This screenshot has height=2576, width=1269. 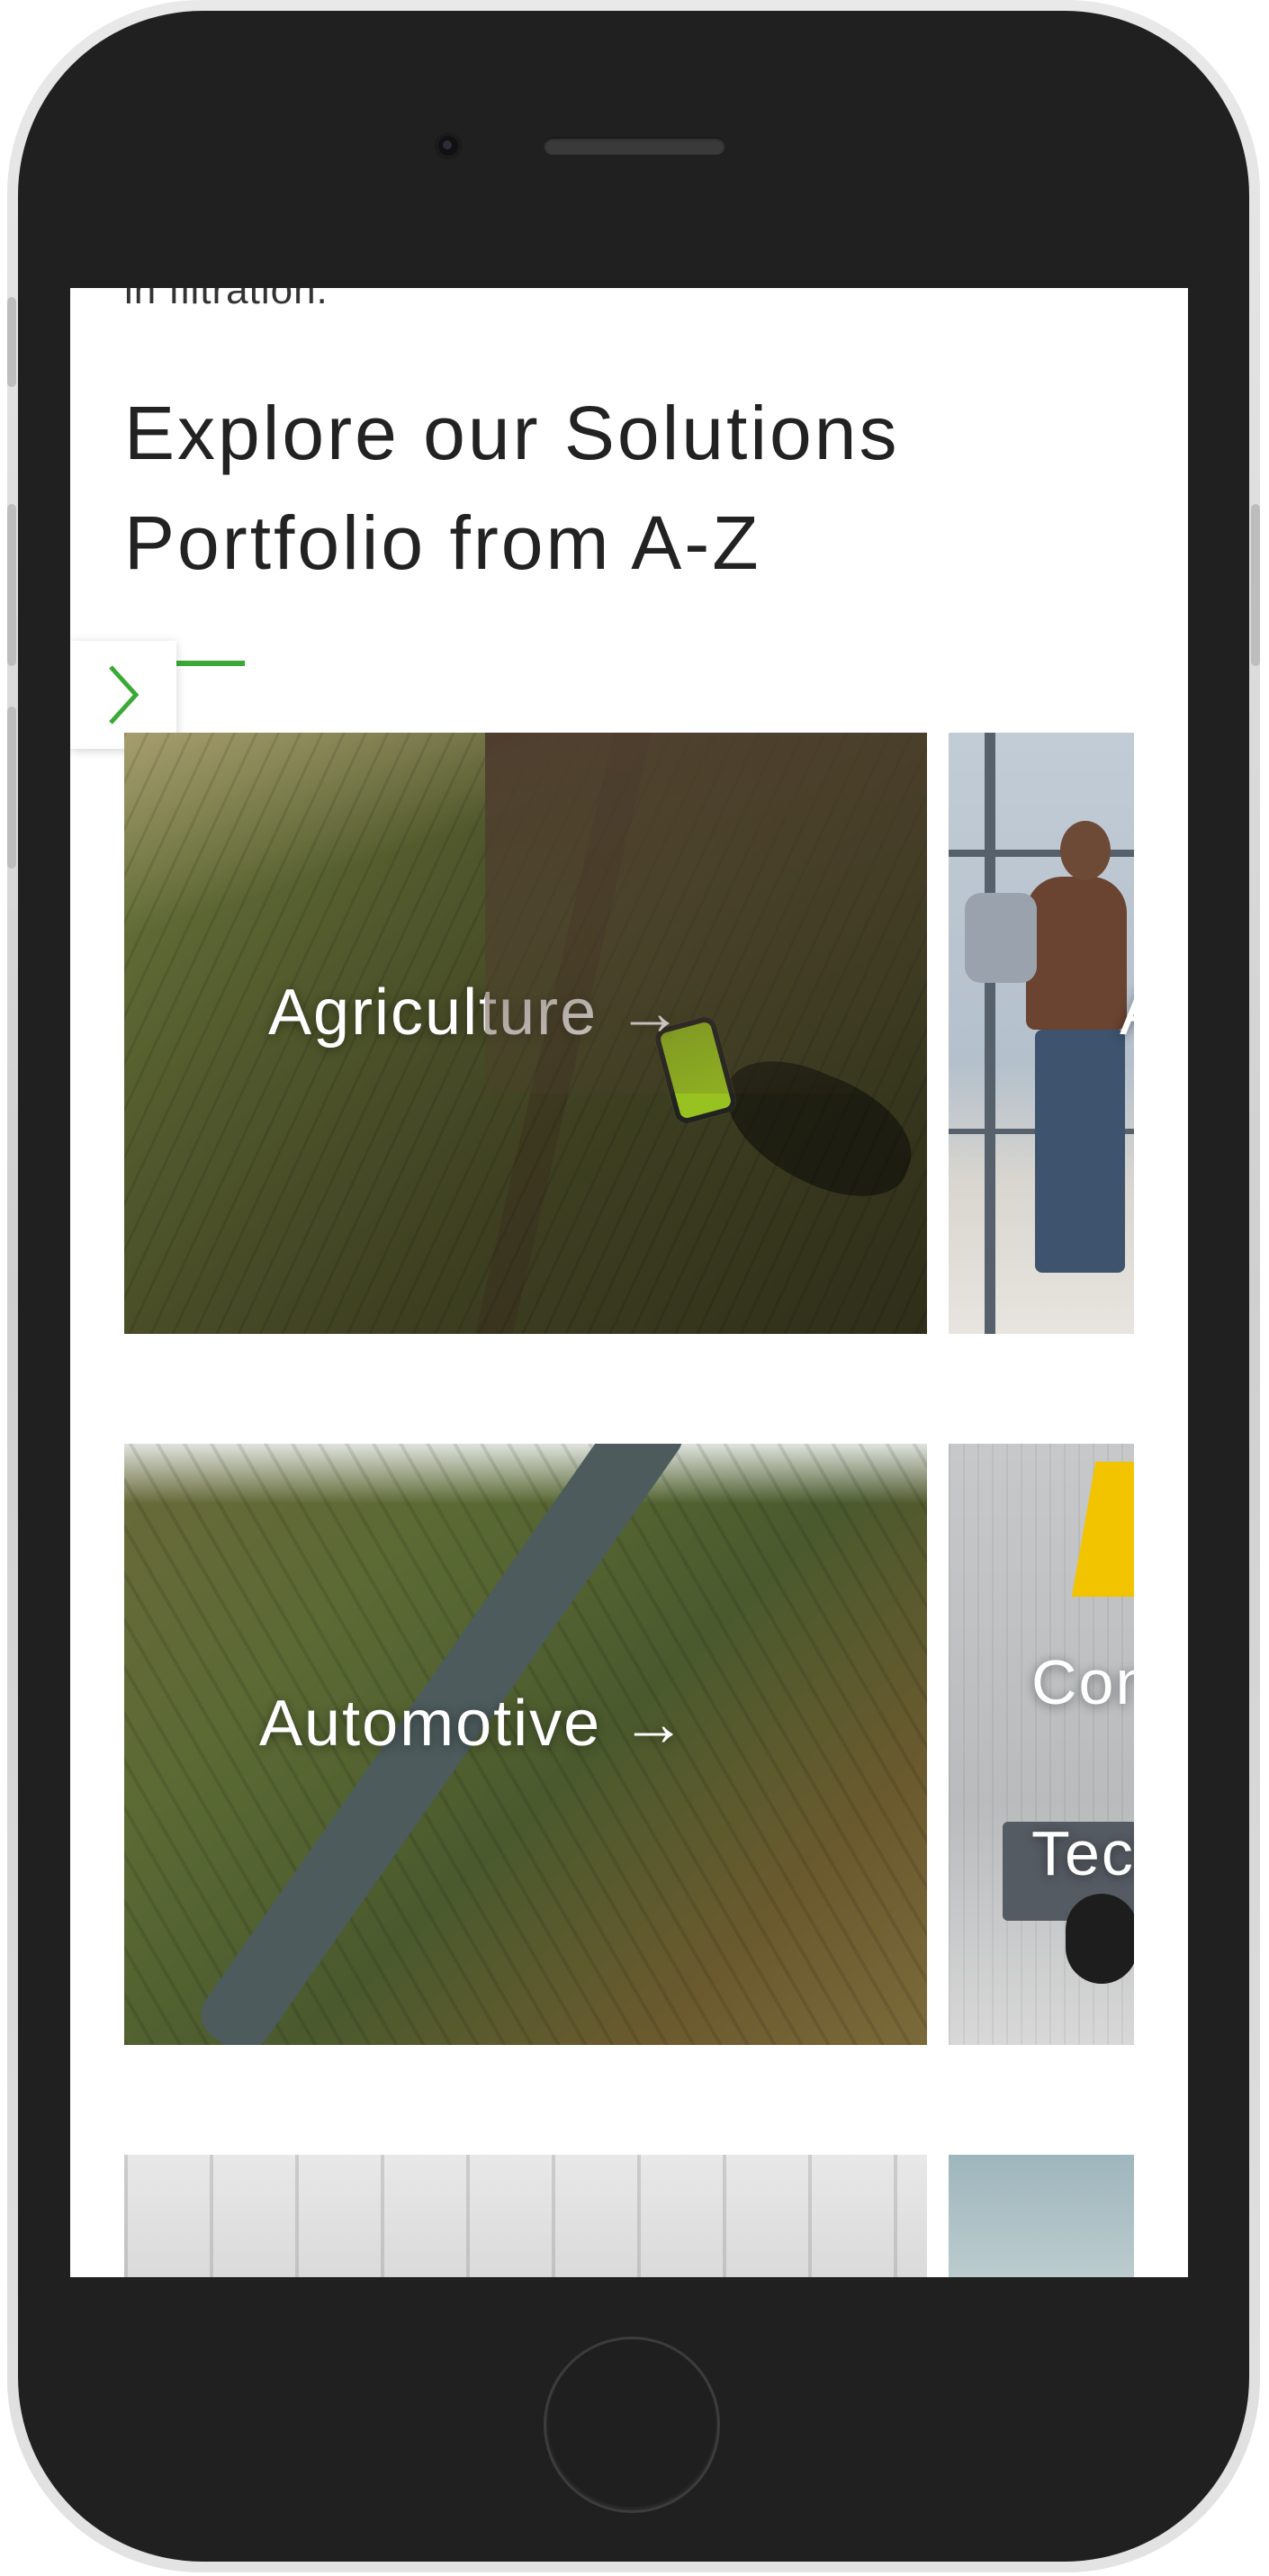 I want to click on traveler-head, so click(x=1085, y=850).